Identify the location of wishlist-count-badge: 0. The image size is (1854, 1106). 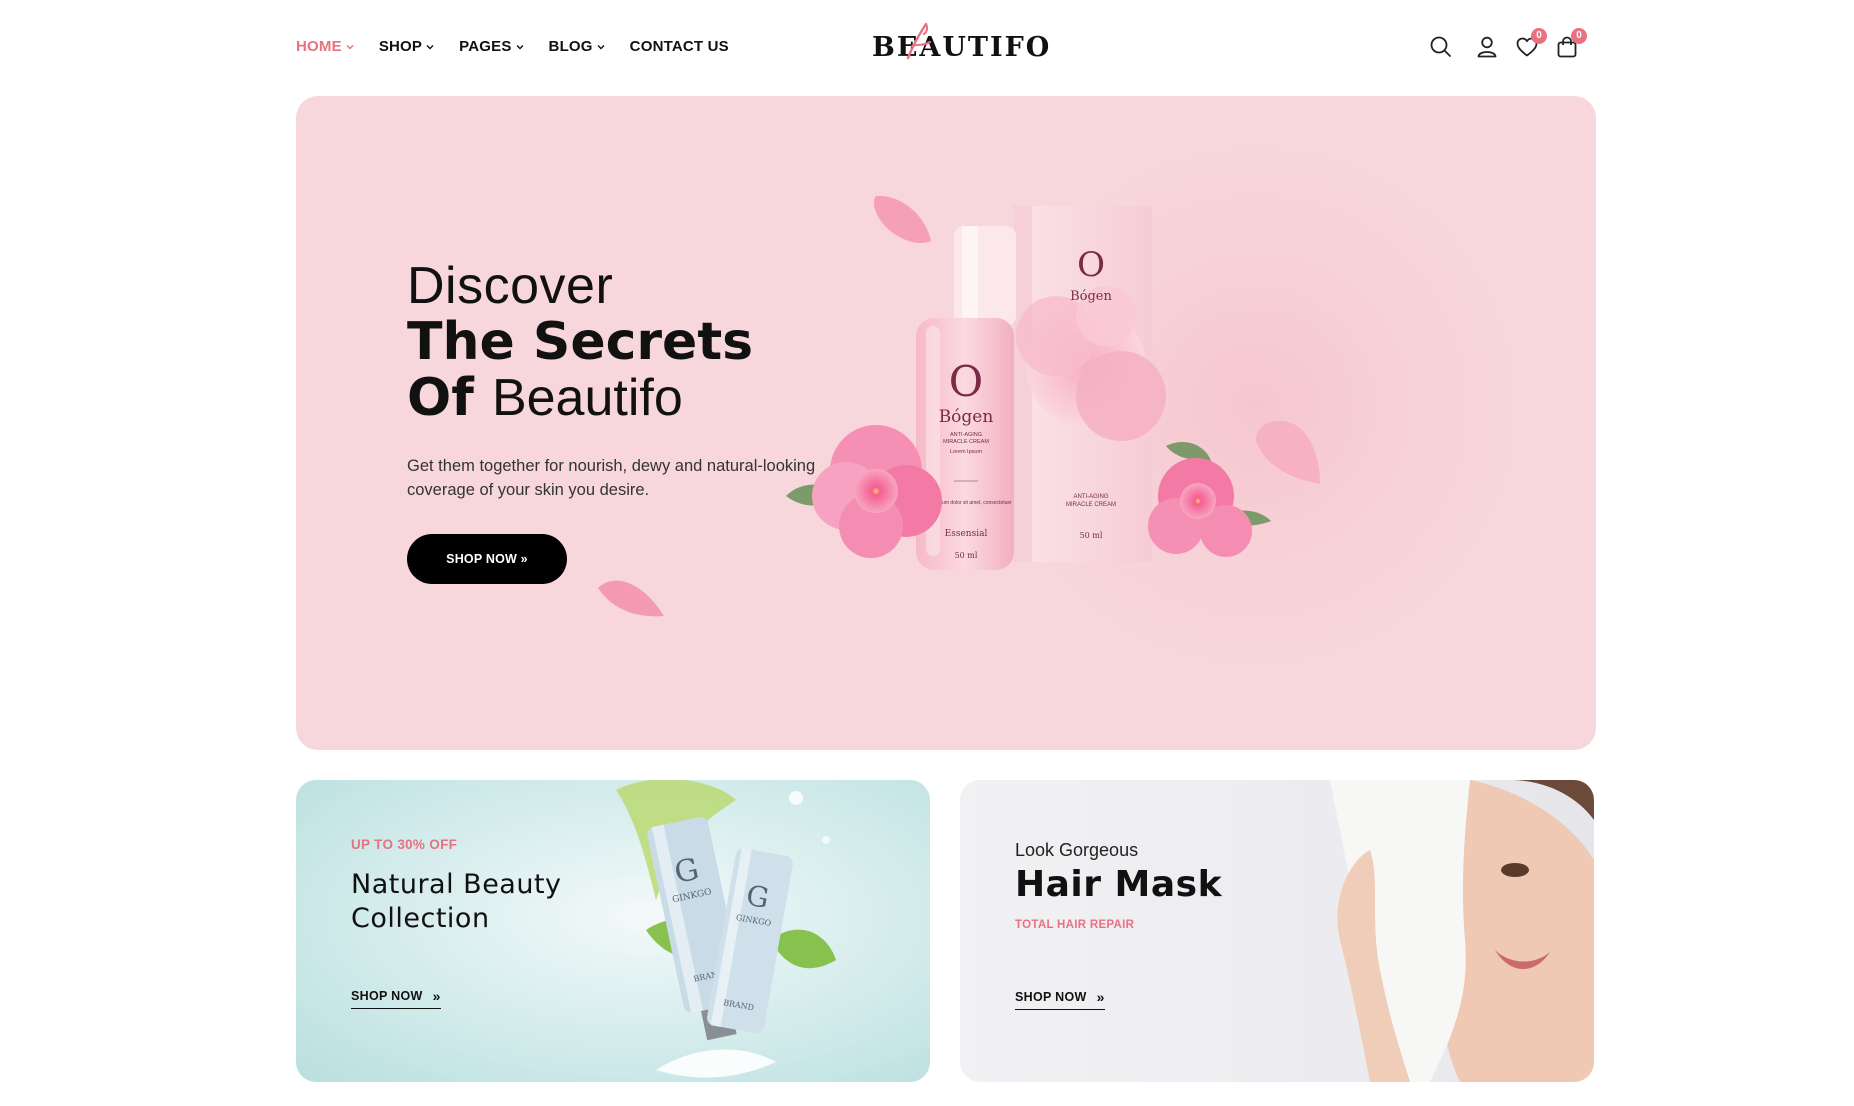
(1539, 36).